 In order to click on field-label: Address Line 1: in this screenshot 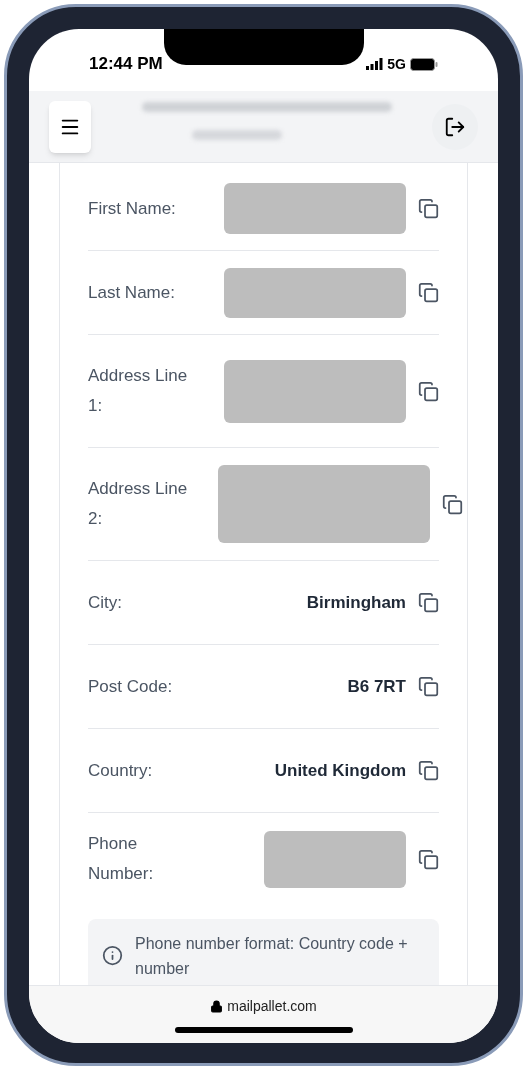, I will do `click(138, 391)`.